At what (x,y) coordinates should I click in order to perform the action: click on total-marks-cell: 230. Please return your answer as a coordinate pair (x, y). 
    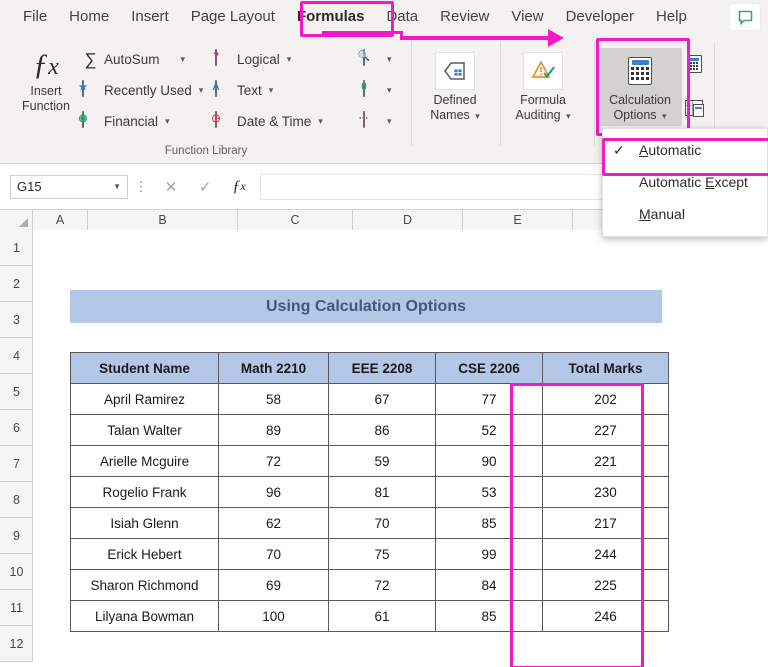
    Looking at the image, I should click on (605, 492).